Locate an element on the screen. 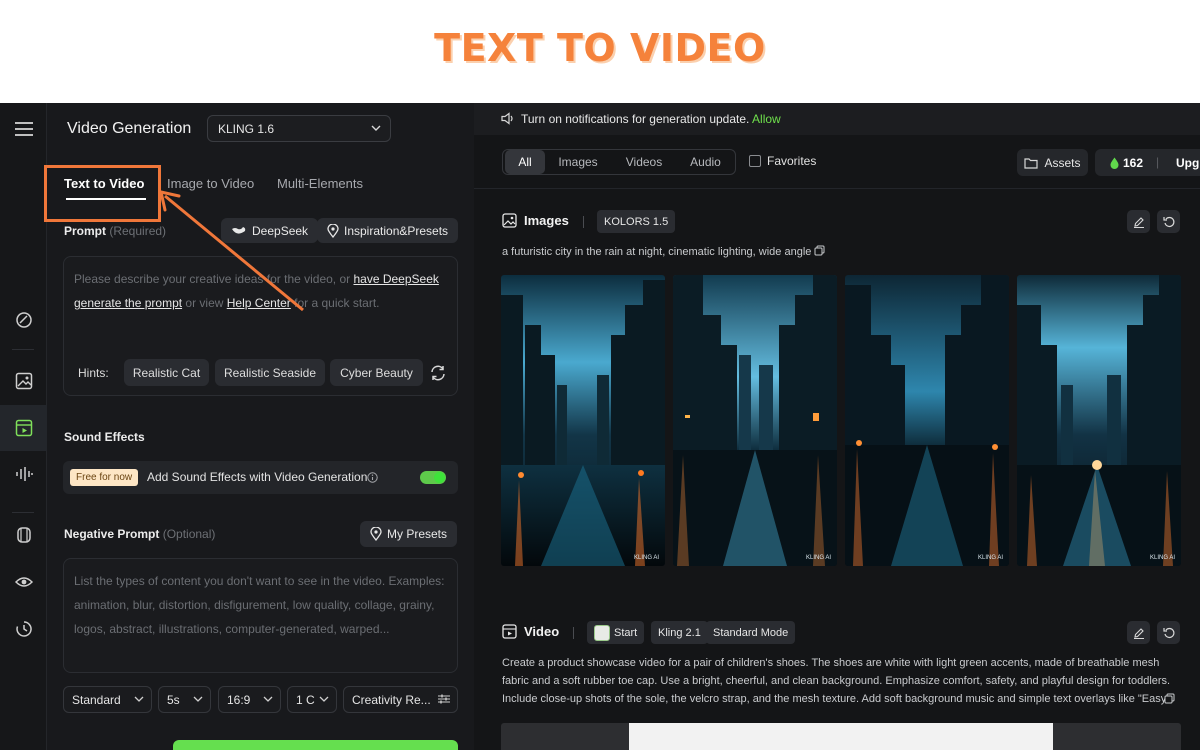 The width and height of the screenshot is (1200, 750). audio-icon is located at coordinates (23, 474).